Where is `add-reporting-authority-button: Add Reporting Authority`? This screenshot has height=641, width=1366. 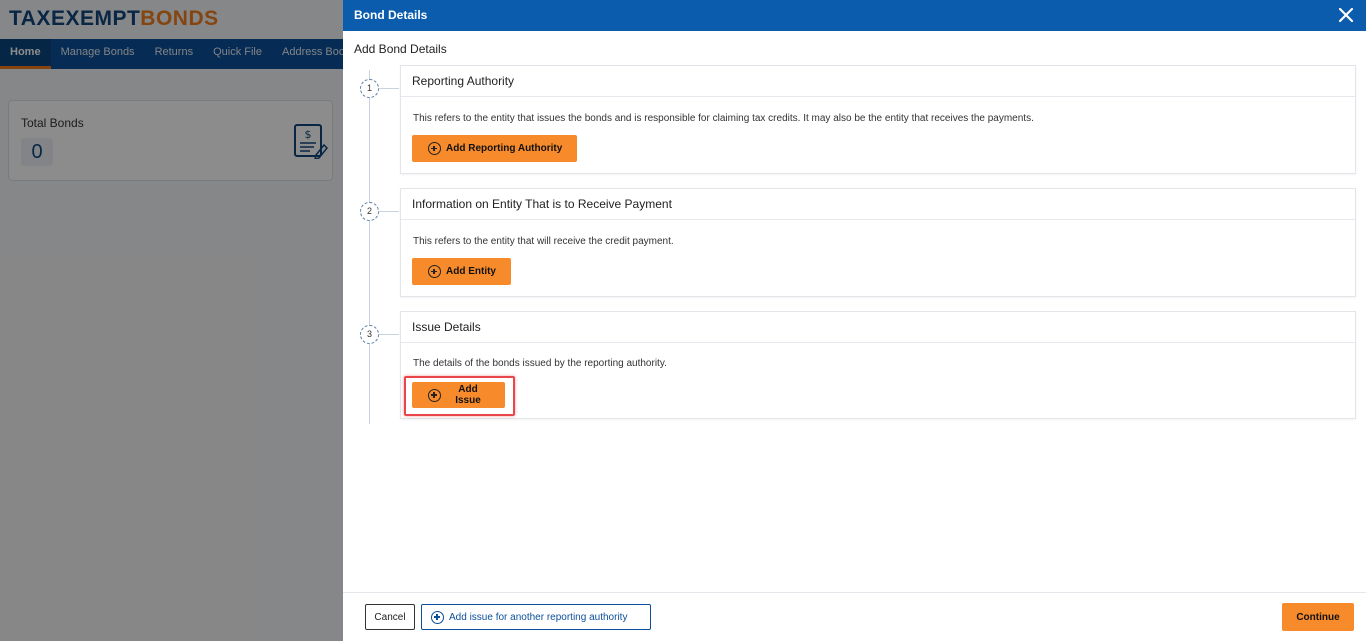 add-reporting-authority-button: Add Reporting Authority is located at coordinates (495, 148).